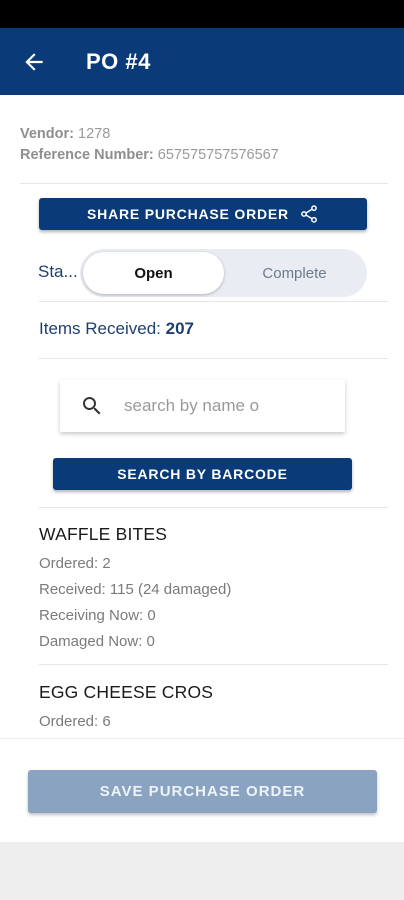 This screenshot has width=404, height=900. What do you see at coordinates (309, 214) in the screenshot?
I see `share-icon` at bounding box center [309, 214].